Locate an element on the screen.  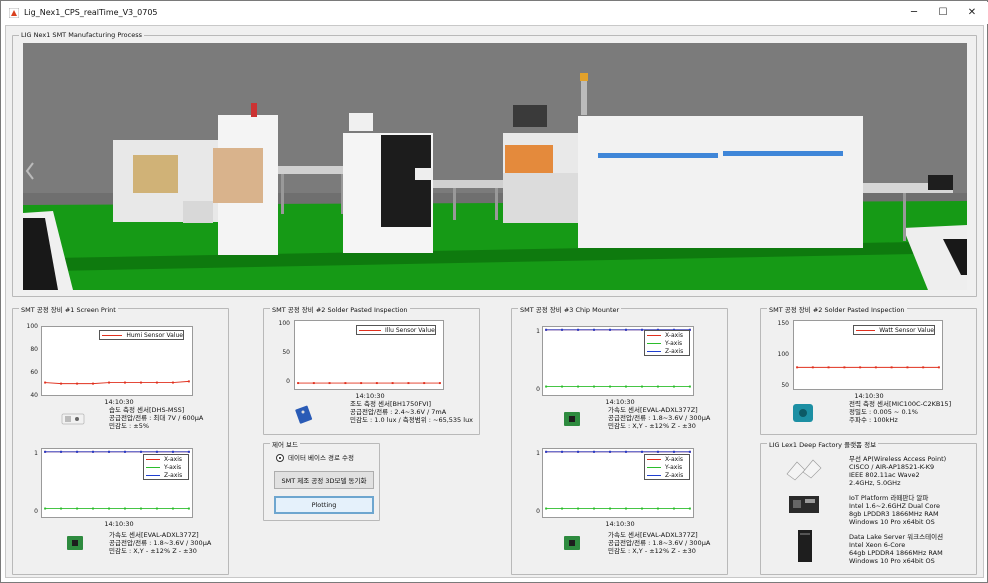
panel2-title: SMT 공정 장비 #2 Solder Pasted Inspection is located at coordinates (340, 309).